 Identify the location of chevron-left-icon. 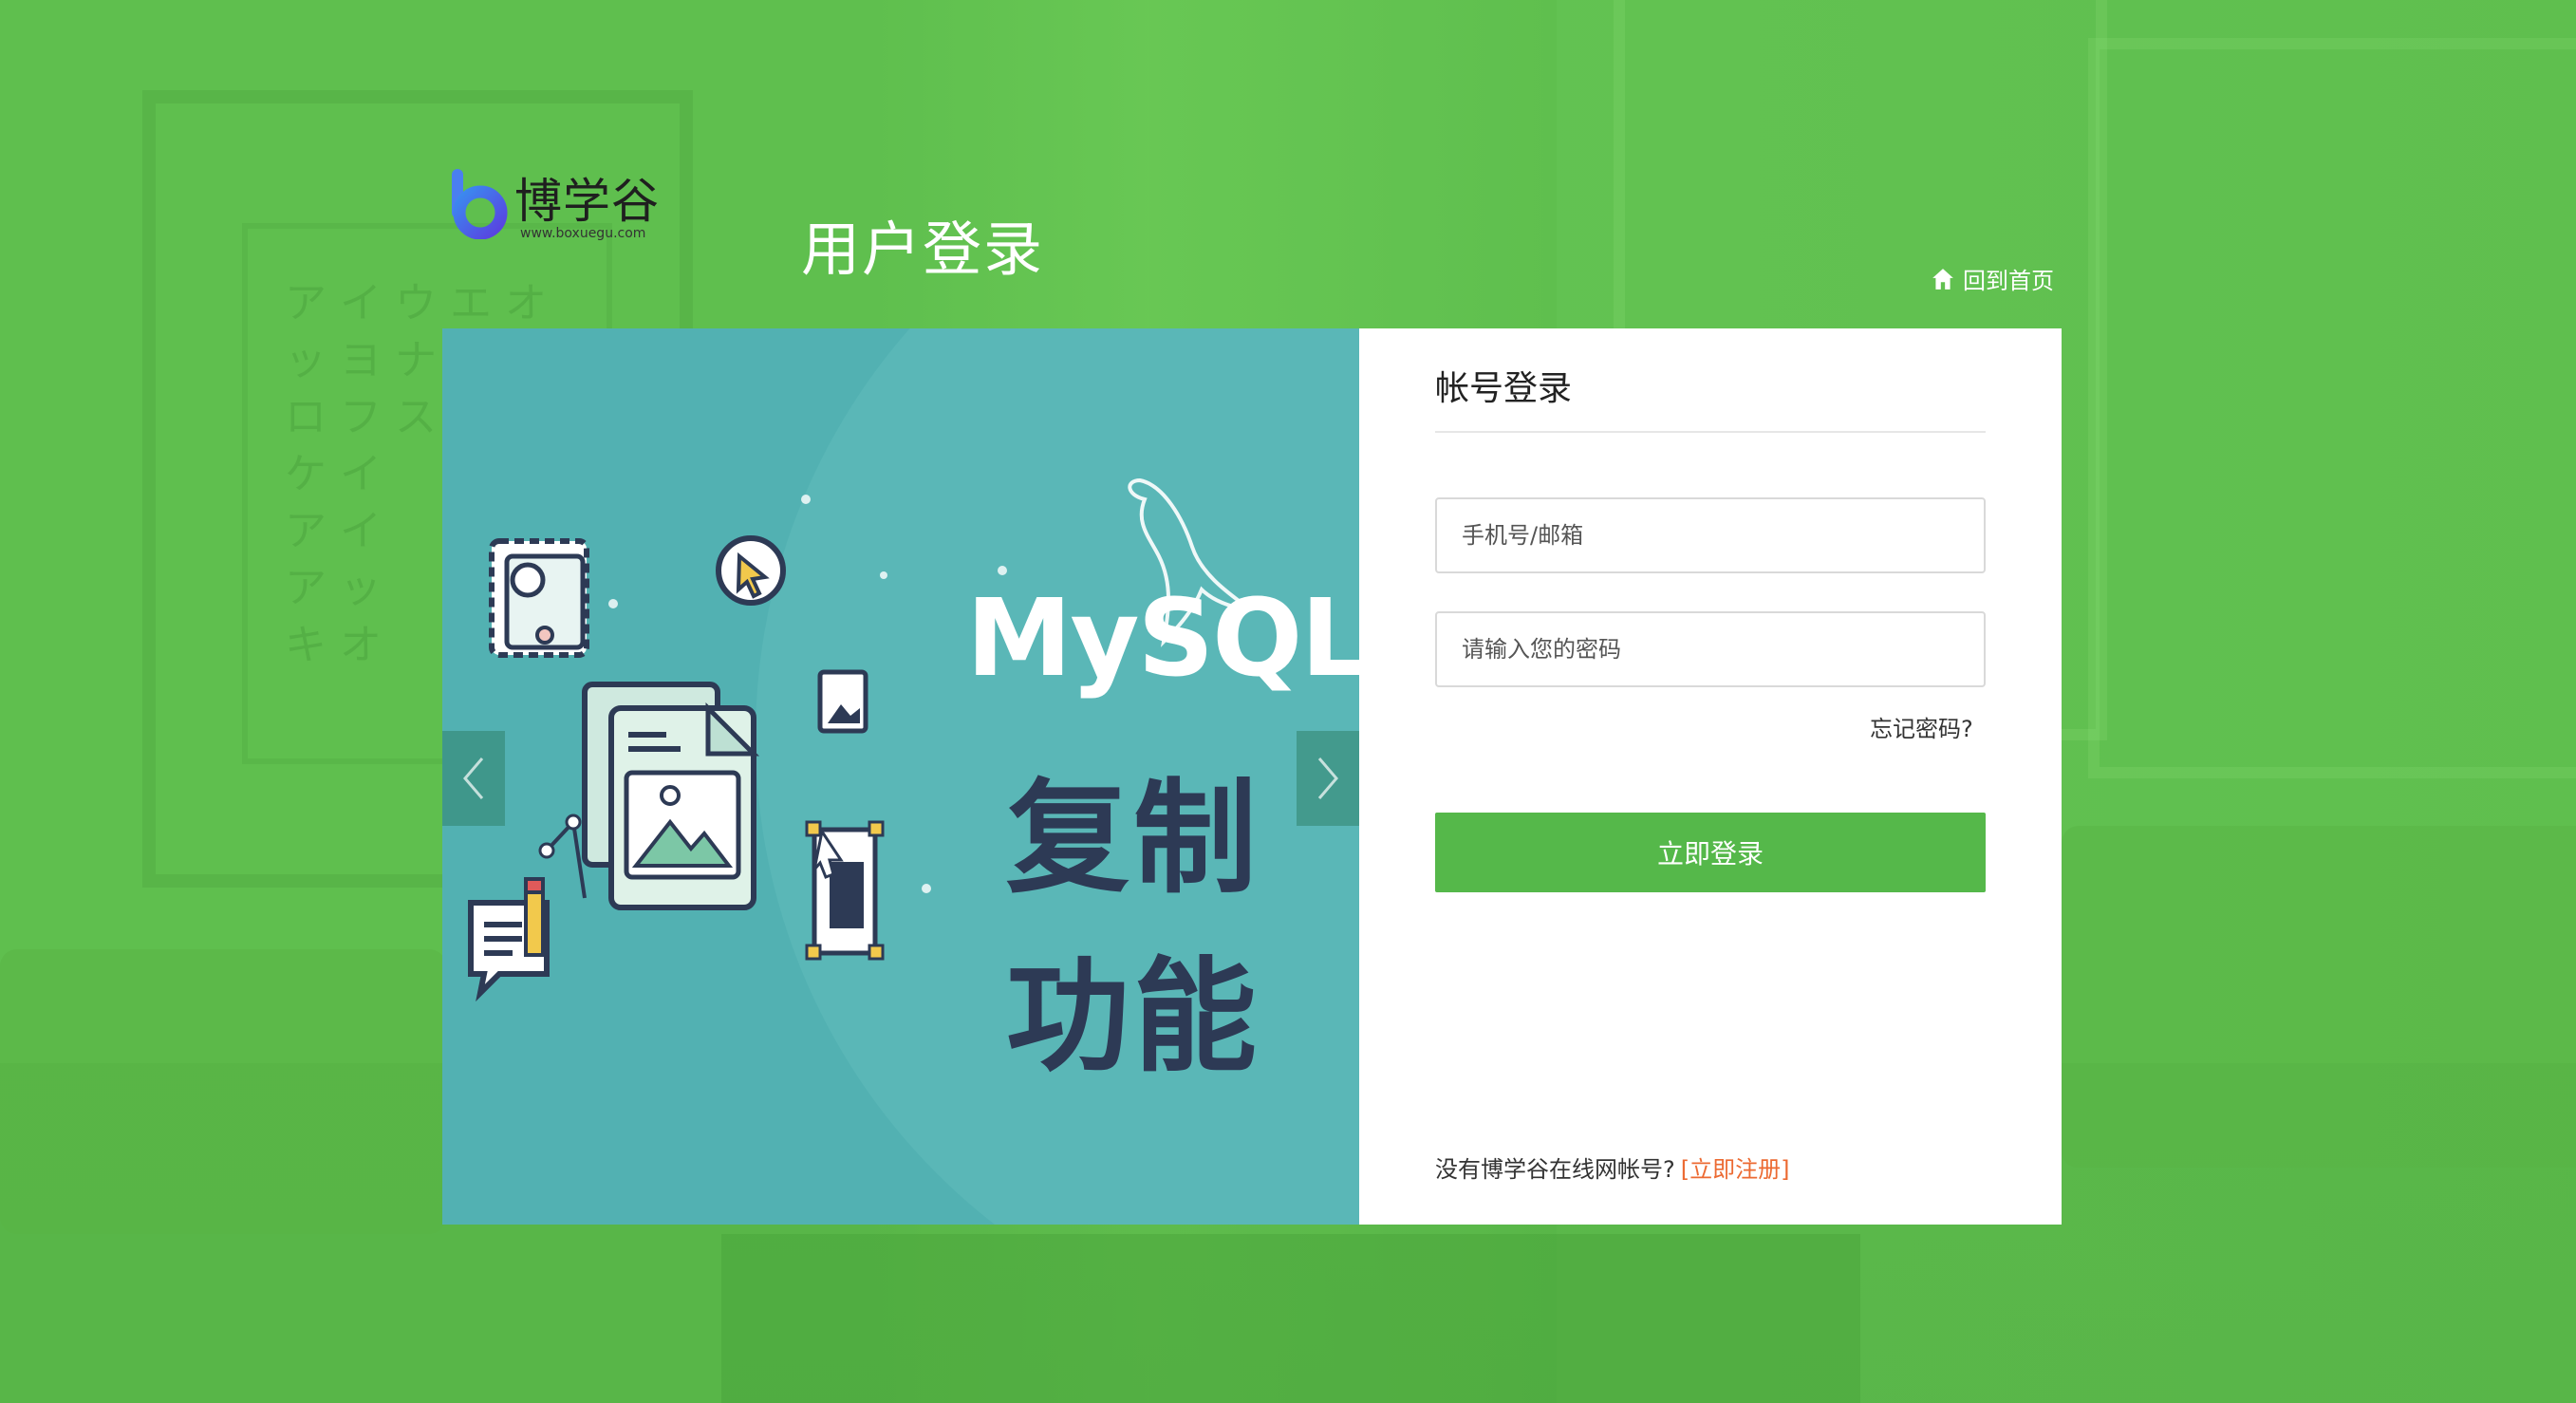
(473, 778).